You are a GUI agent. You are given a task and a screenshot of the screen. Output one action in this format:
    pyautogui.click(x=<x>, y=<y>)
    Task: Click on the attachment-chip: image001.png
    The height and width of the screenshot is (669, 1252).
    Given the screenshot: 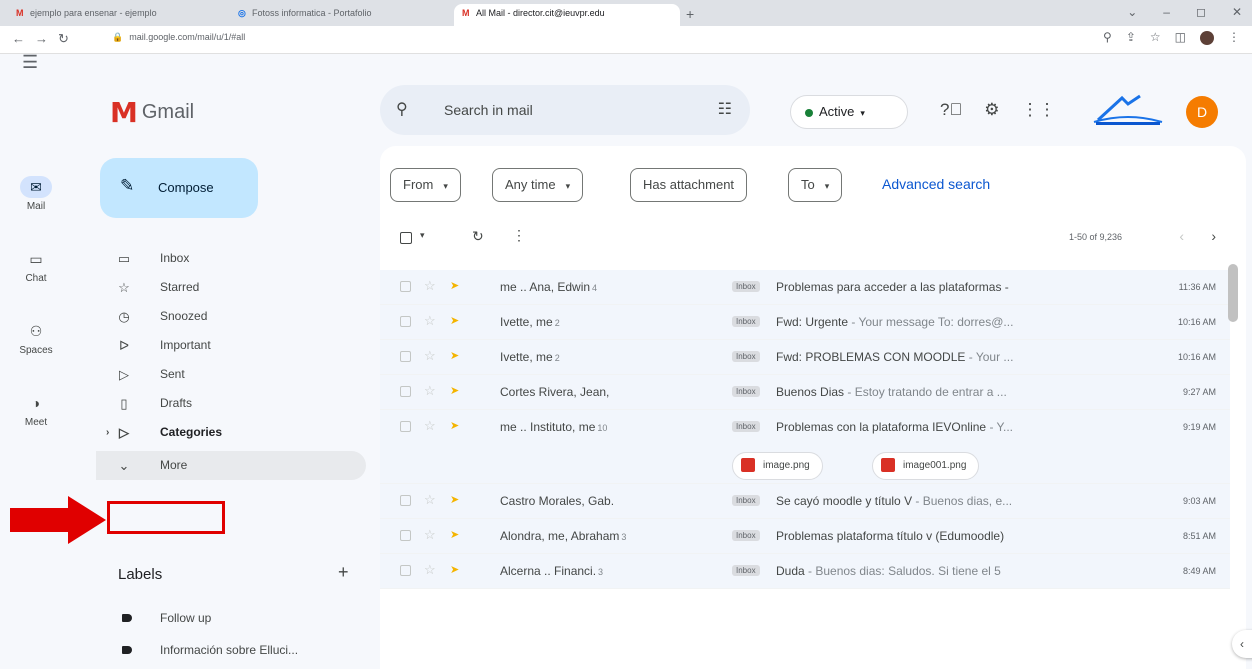 What is the action you would take?
    pyautogui.click(x=926, y=466)
    